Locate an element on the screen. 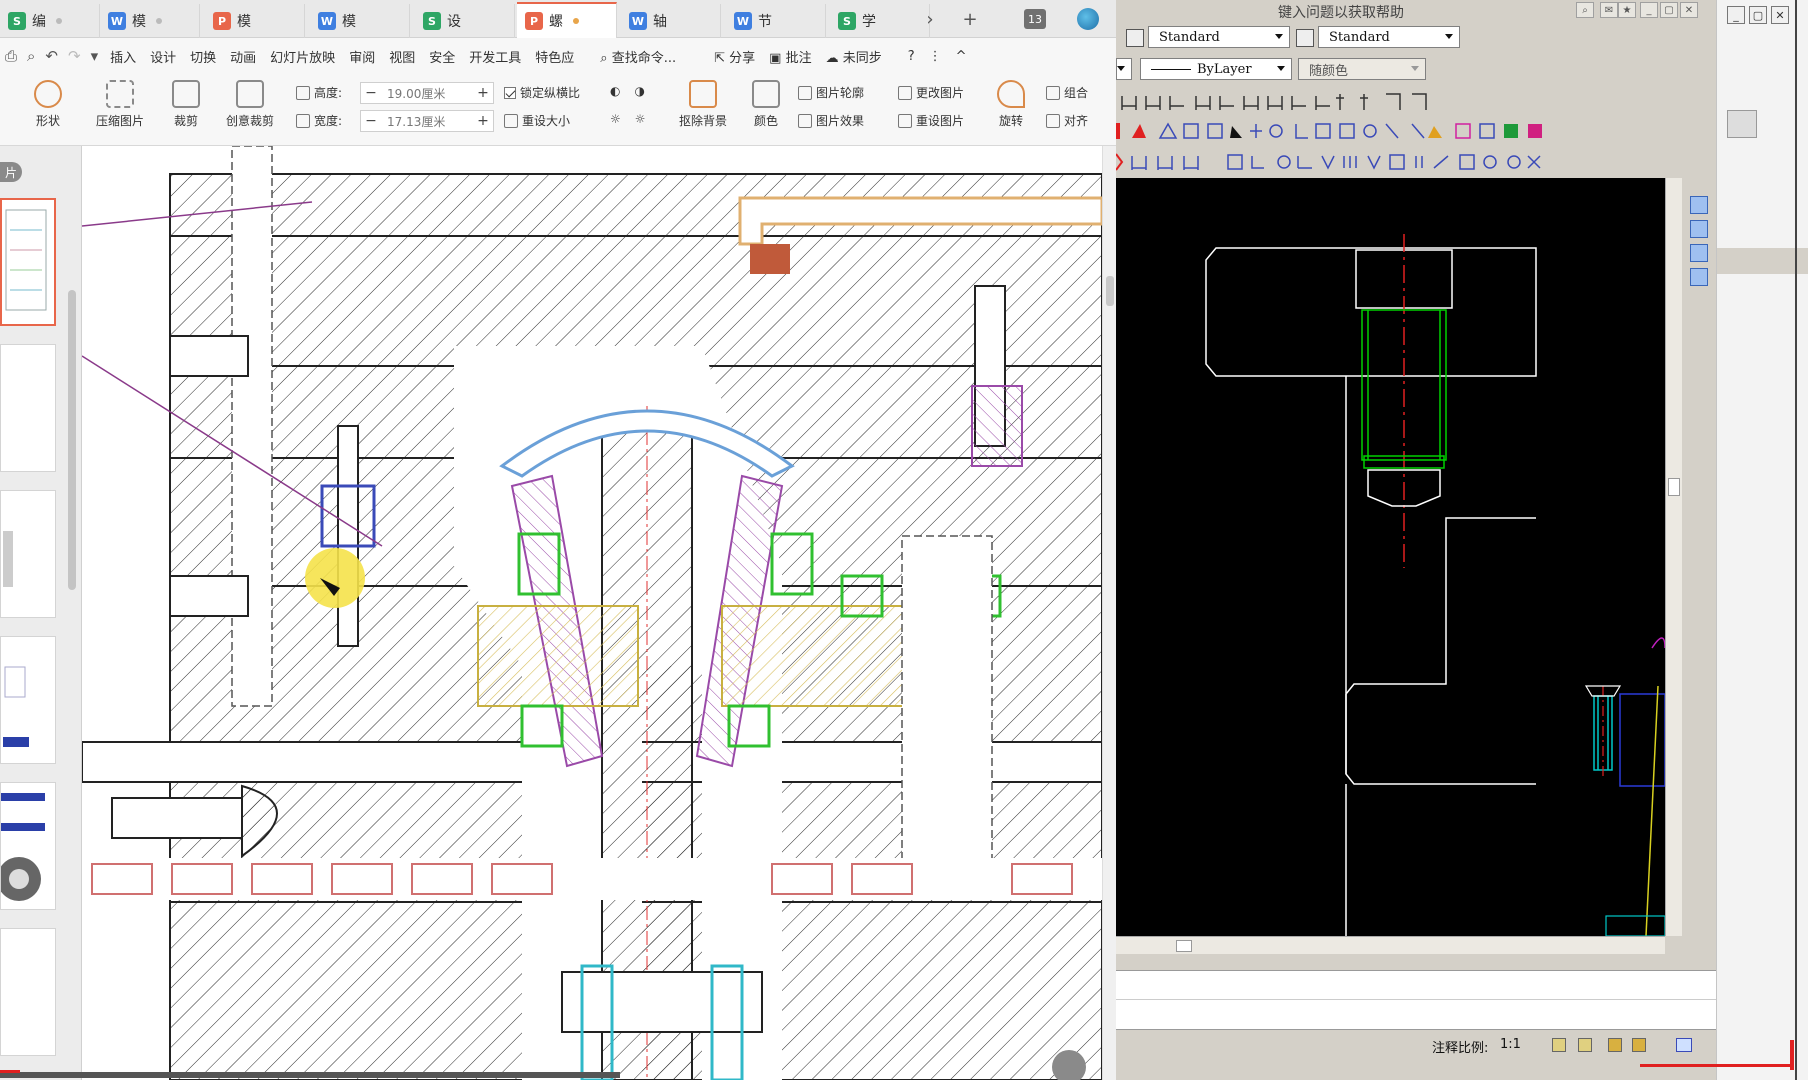 Image resolution: width=1808 pixels, height=1080 pixels. panel-scrollbar is located at coordinates (72, 440).